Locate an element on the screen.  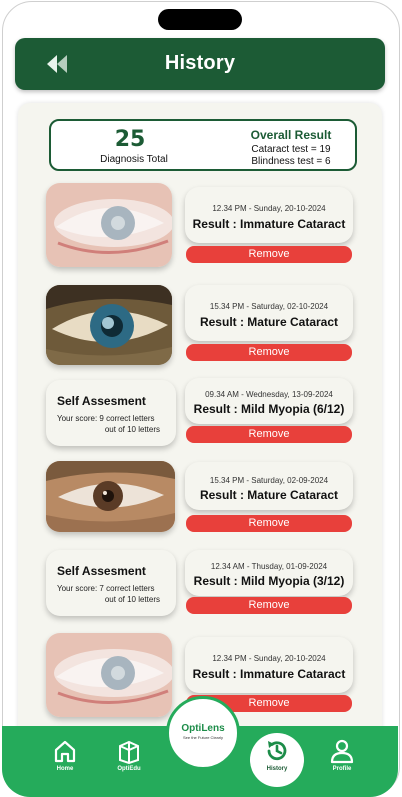
optilens-logo: OptiLens See the Future Clearly is located at coordinates (203, 733).